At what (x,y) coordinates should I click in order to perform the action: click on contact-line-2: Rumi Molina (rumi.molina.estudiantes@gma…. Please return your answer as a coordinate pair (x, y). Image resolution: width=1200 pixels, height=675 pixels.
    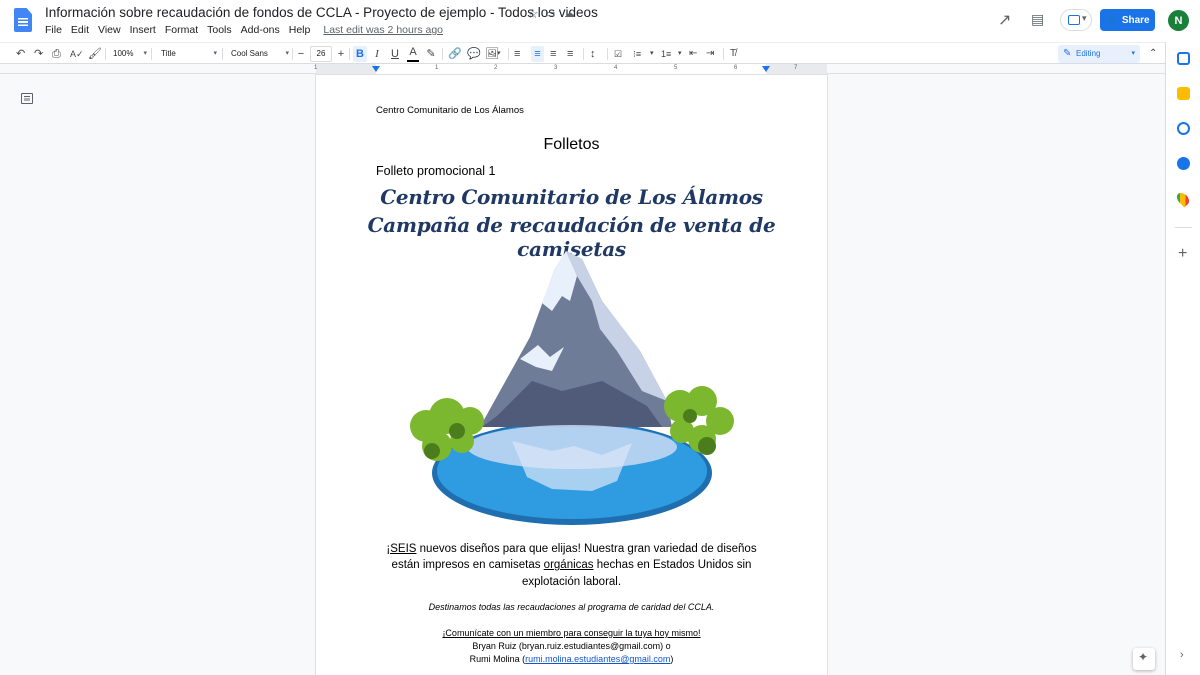
    Looking at the image, I should click on (571, 659).